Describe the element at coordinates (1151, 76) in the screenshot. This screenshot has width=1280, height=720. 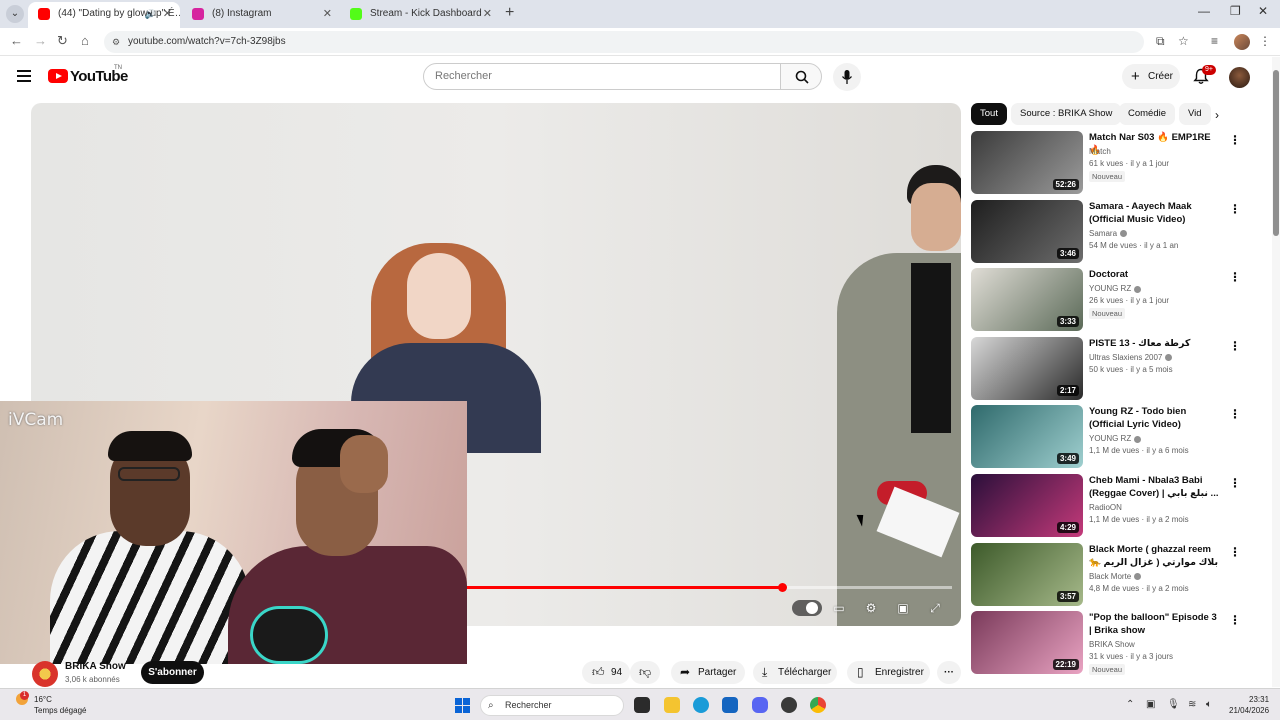
I see `create-button: + Créer` at that location.